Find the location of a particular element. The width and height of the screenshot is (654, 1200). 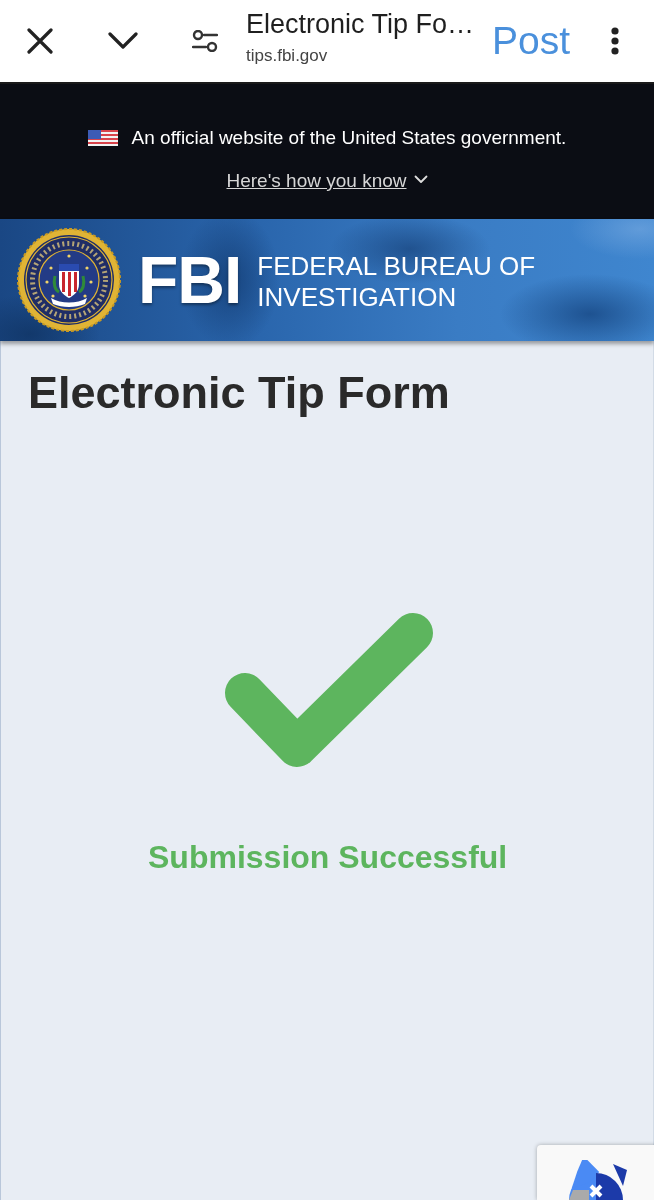

gov-notice-text: An official website of the United States government. Here's how you know is located at coordinates (327, 159).